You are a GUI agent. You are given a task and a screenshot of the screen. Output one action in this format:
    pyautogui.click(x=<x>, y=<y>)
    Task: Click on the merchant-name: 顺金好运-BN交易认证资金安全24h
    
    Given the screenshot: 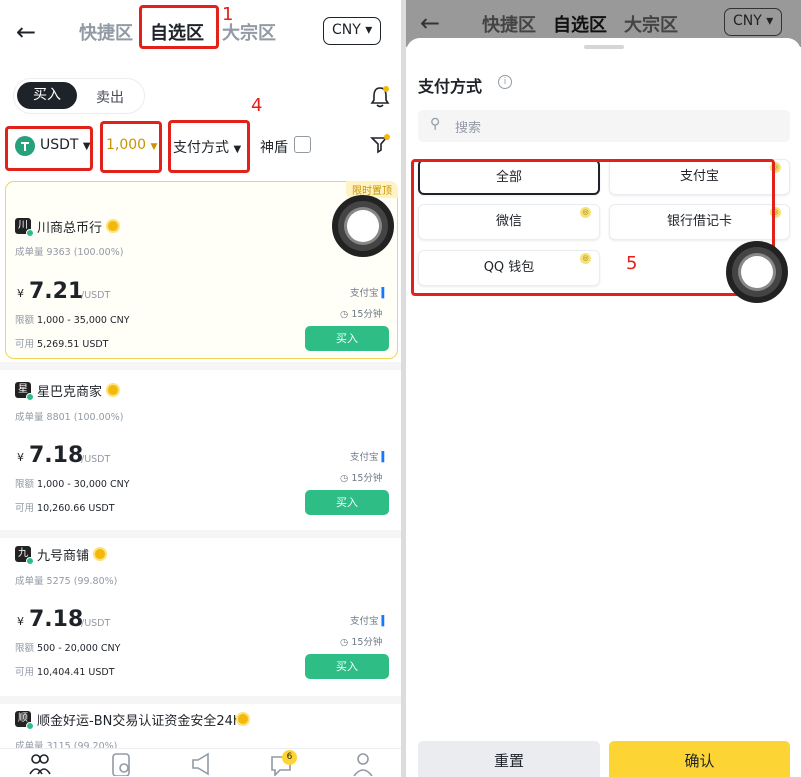 What is the action you would take?
    pyautogui.click(x=139, y=719)
    